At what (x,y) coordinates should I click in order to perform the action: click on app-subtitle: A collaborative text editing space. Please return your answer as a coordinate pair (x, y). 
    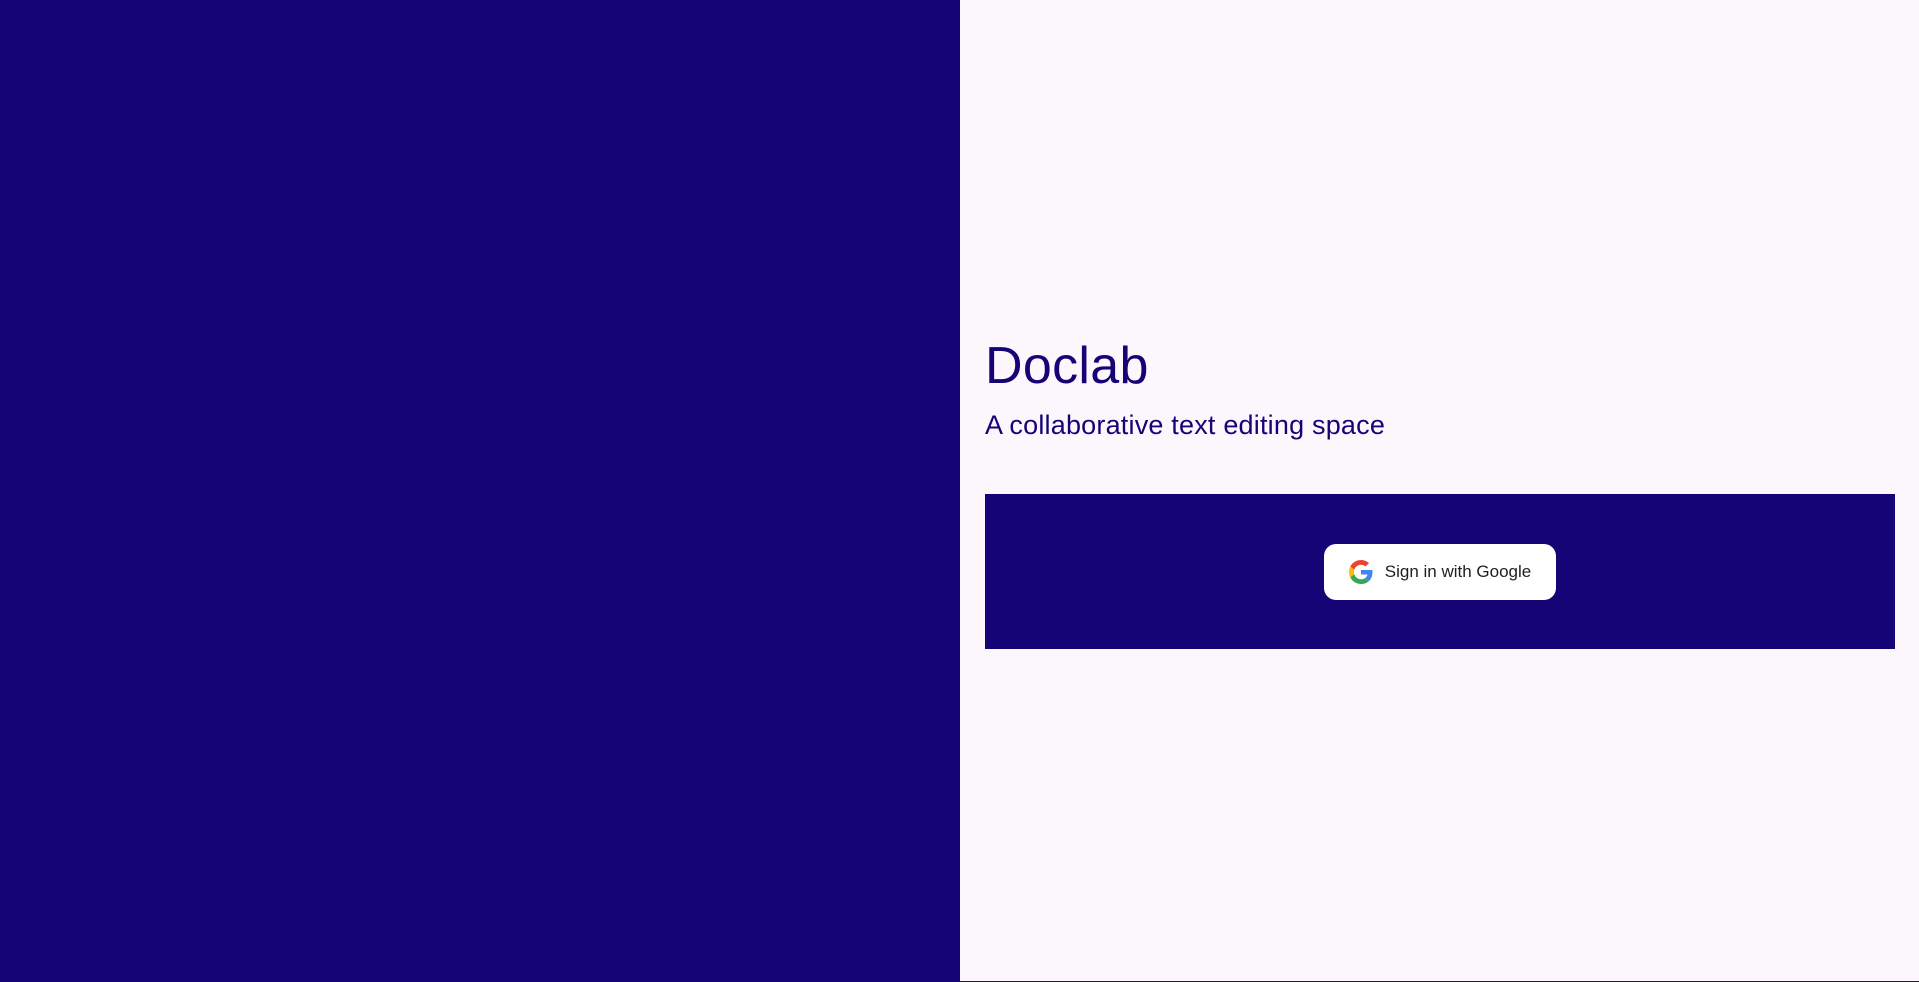
    Looking at the image, I should click on (1185, 425).